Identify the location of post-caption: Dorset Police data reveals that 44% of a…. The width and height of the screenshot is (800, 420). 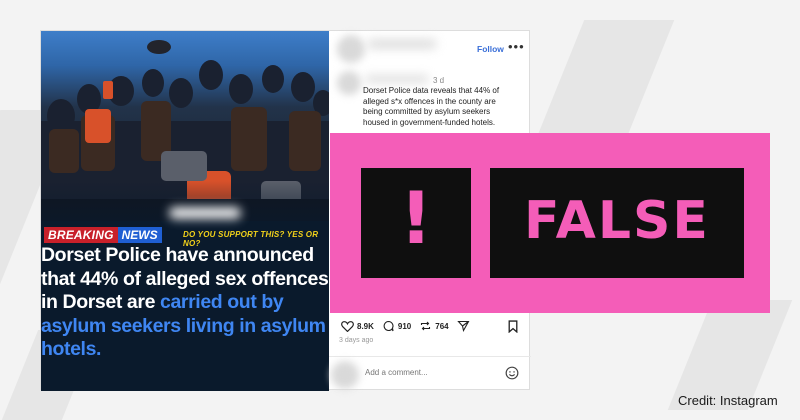
(431, 106).